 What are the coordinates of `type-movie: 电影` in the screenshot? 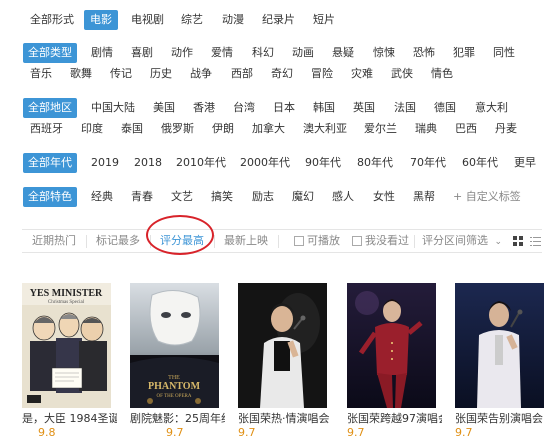 It's located at (101, 20).